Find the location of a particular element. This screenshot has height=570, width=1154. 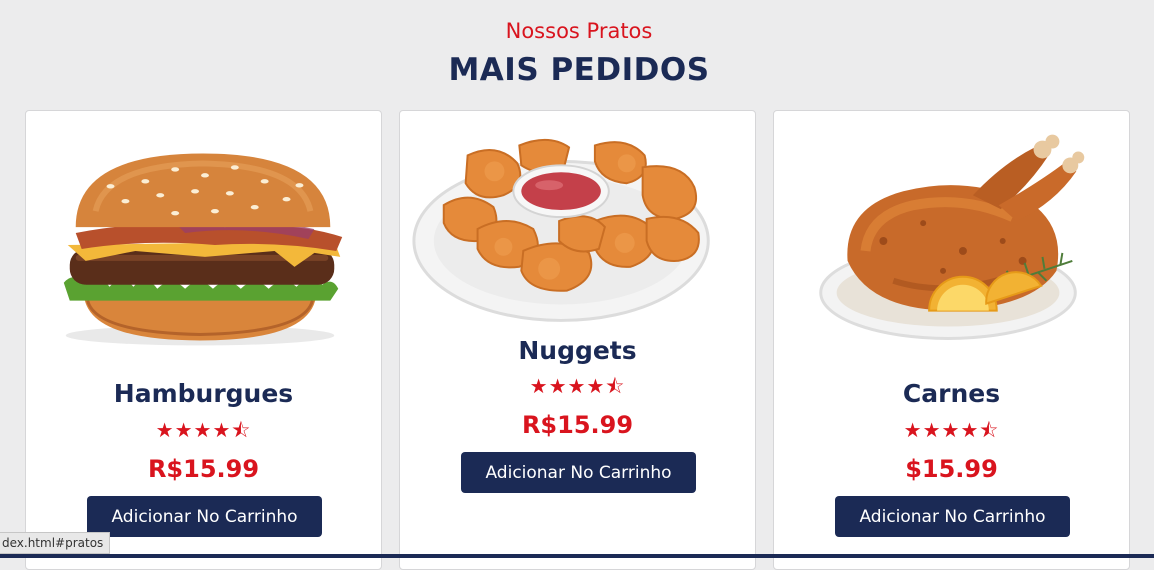

dish-price: $15.99 is located at coordinates (951, 469).